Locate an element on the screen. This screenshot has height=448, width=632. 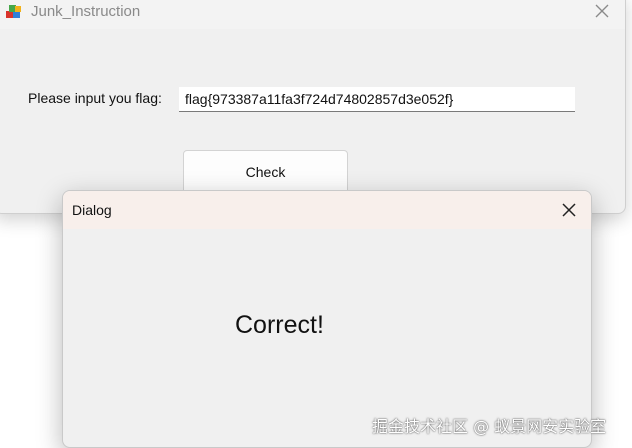
check-button: Check is located at coordinates (265, 172).